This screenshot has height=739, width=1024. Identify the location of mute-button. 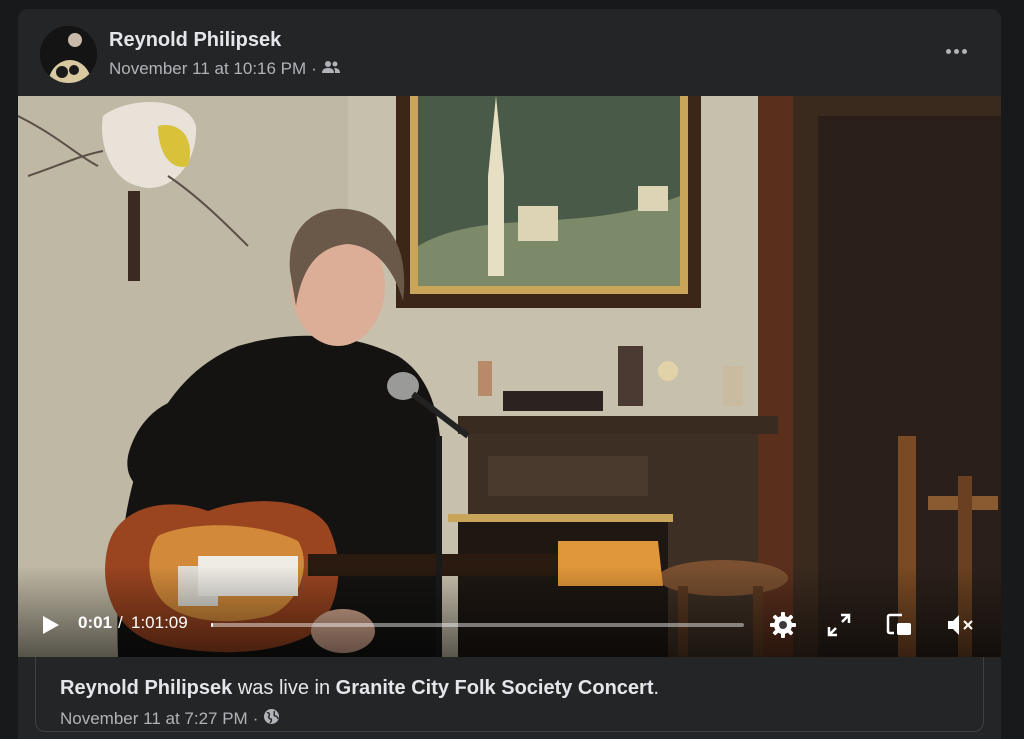
(960, 625).